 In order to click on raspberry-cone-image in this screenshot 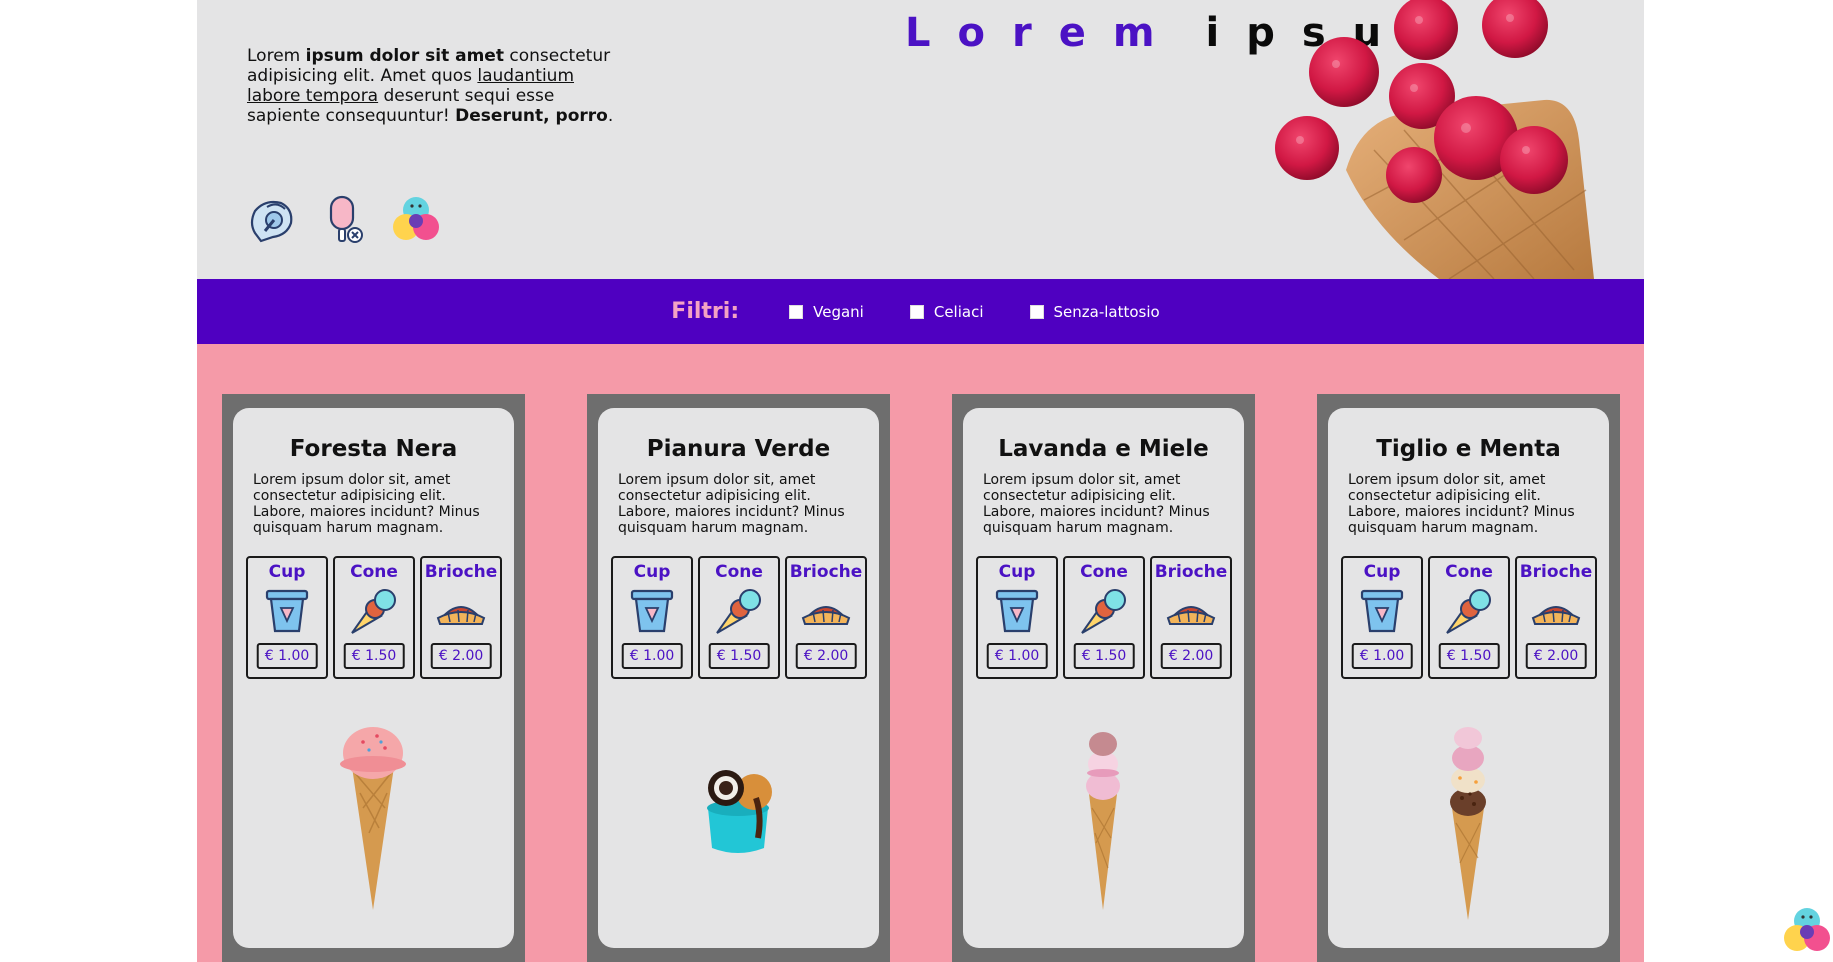, I will do `click(1434, 139)`.